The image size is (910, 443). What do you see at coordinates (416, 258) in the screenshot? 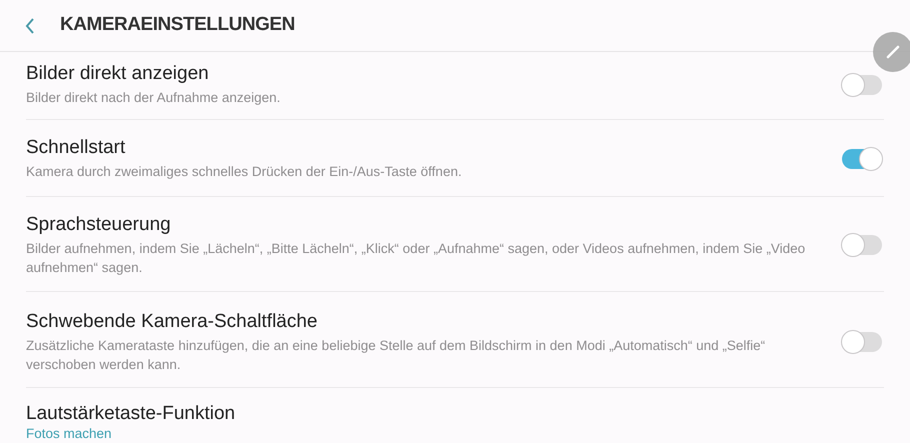
I see `setting-description: Bilder aufnehmen, indem Sie „Lächeln“, „Bitte Lächeln“, „Klick“ oder „Aufnahme“ sagen, oder Videos aufnehmen, indem Sie „Video aufnehmen“ sagen.` at bounding box center [416, 258].